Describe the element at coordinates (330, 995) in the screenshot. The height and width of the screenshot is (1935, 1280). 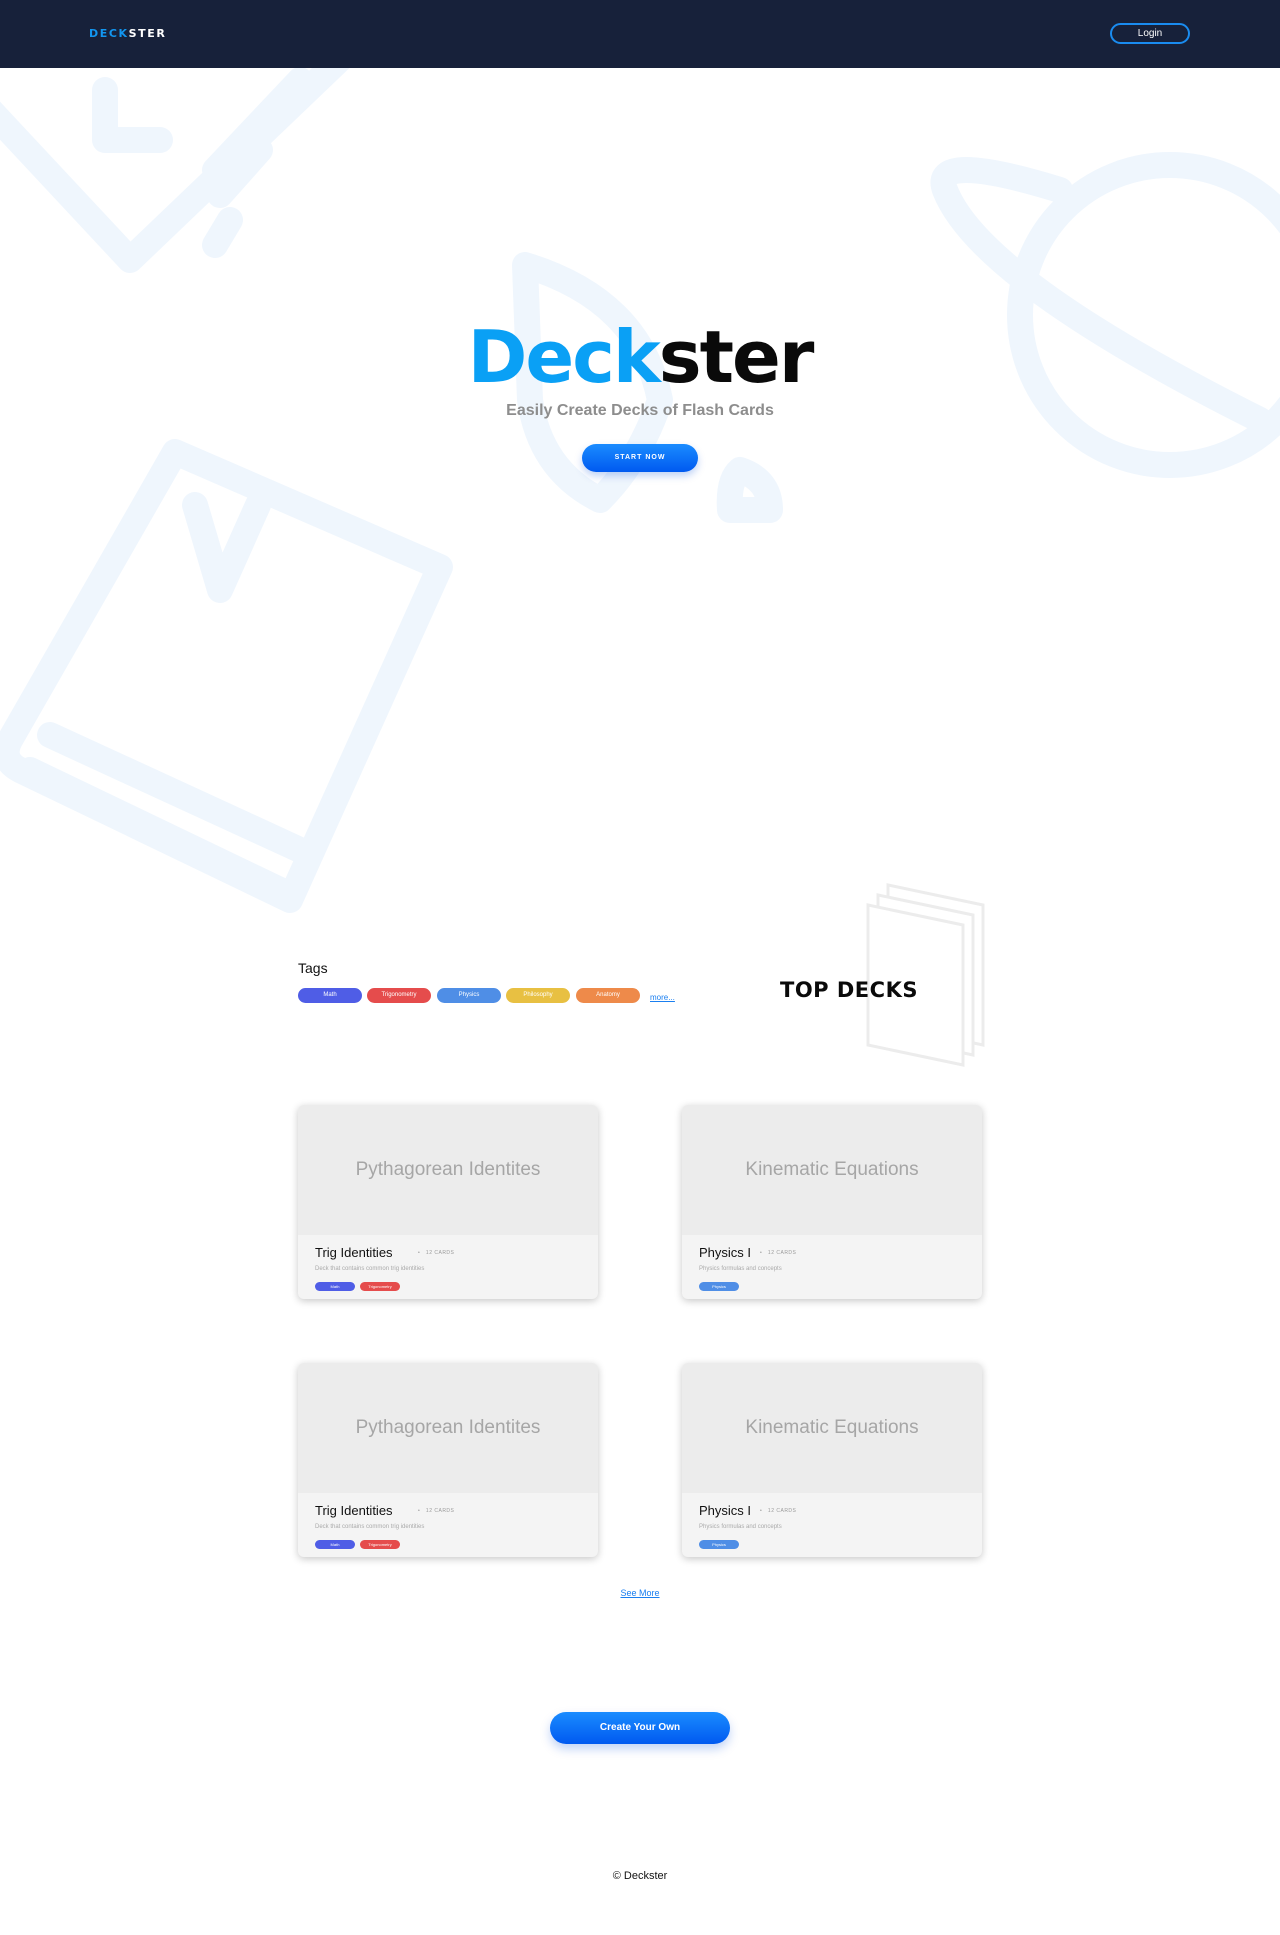
I see `tag-math: Math` at that location.